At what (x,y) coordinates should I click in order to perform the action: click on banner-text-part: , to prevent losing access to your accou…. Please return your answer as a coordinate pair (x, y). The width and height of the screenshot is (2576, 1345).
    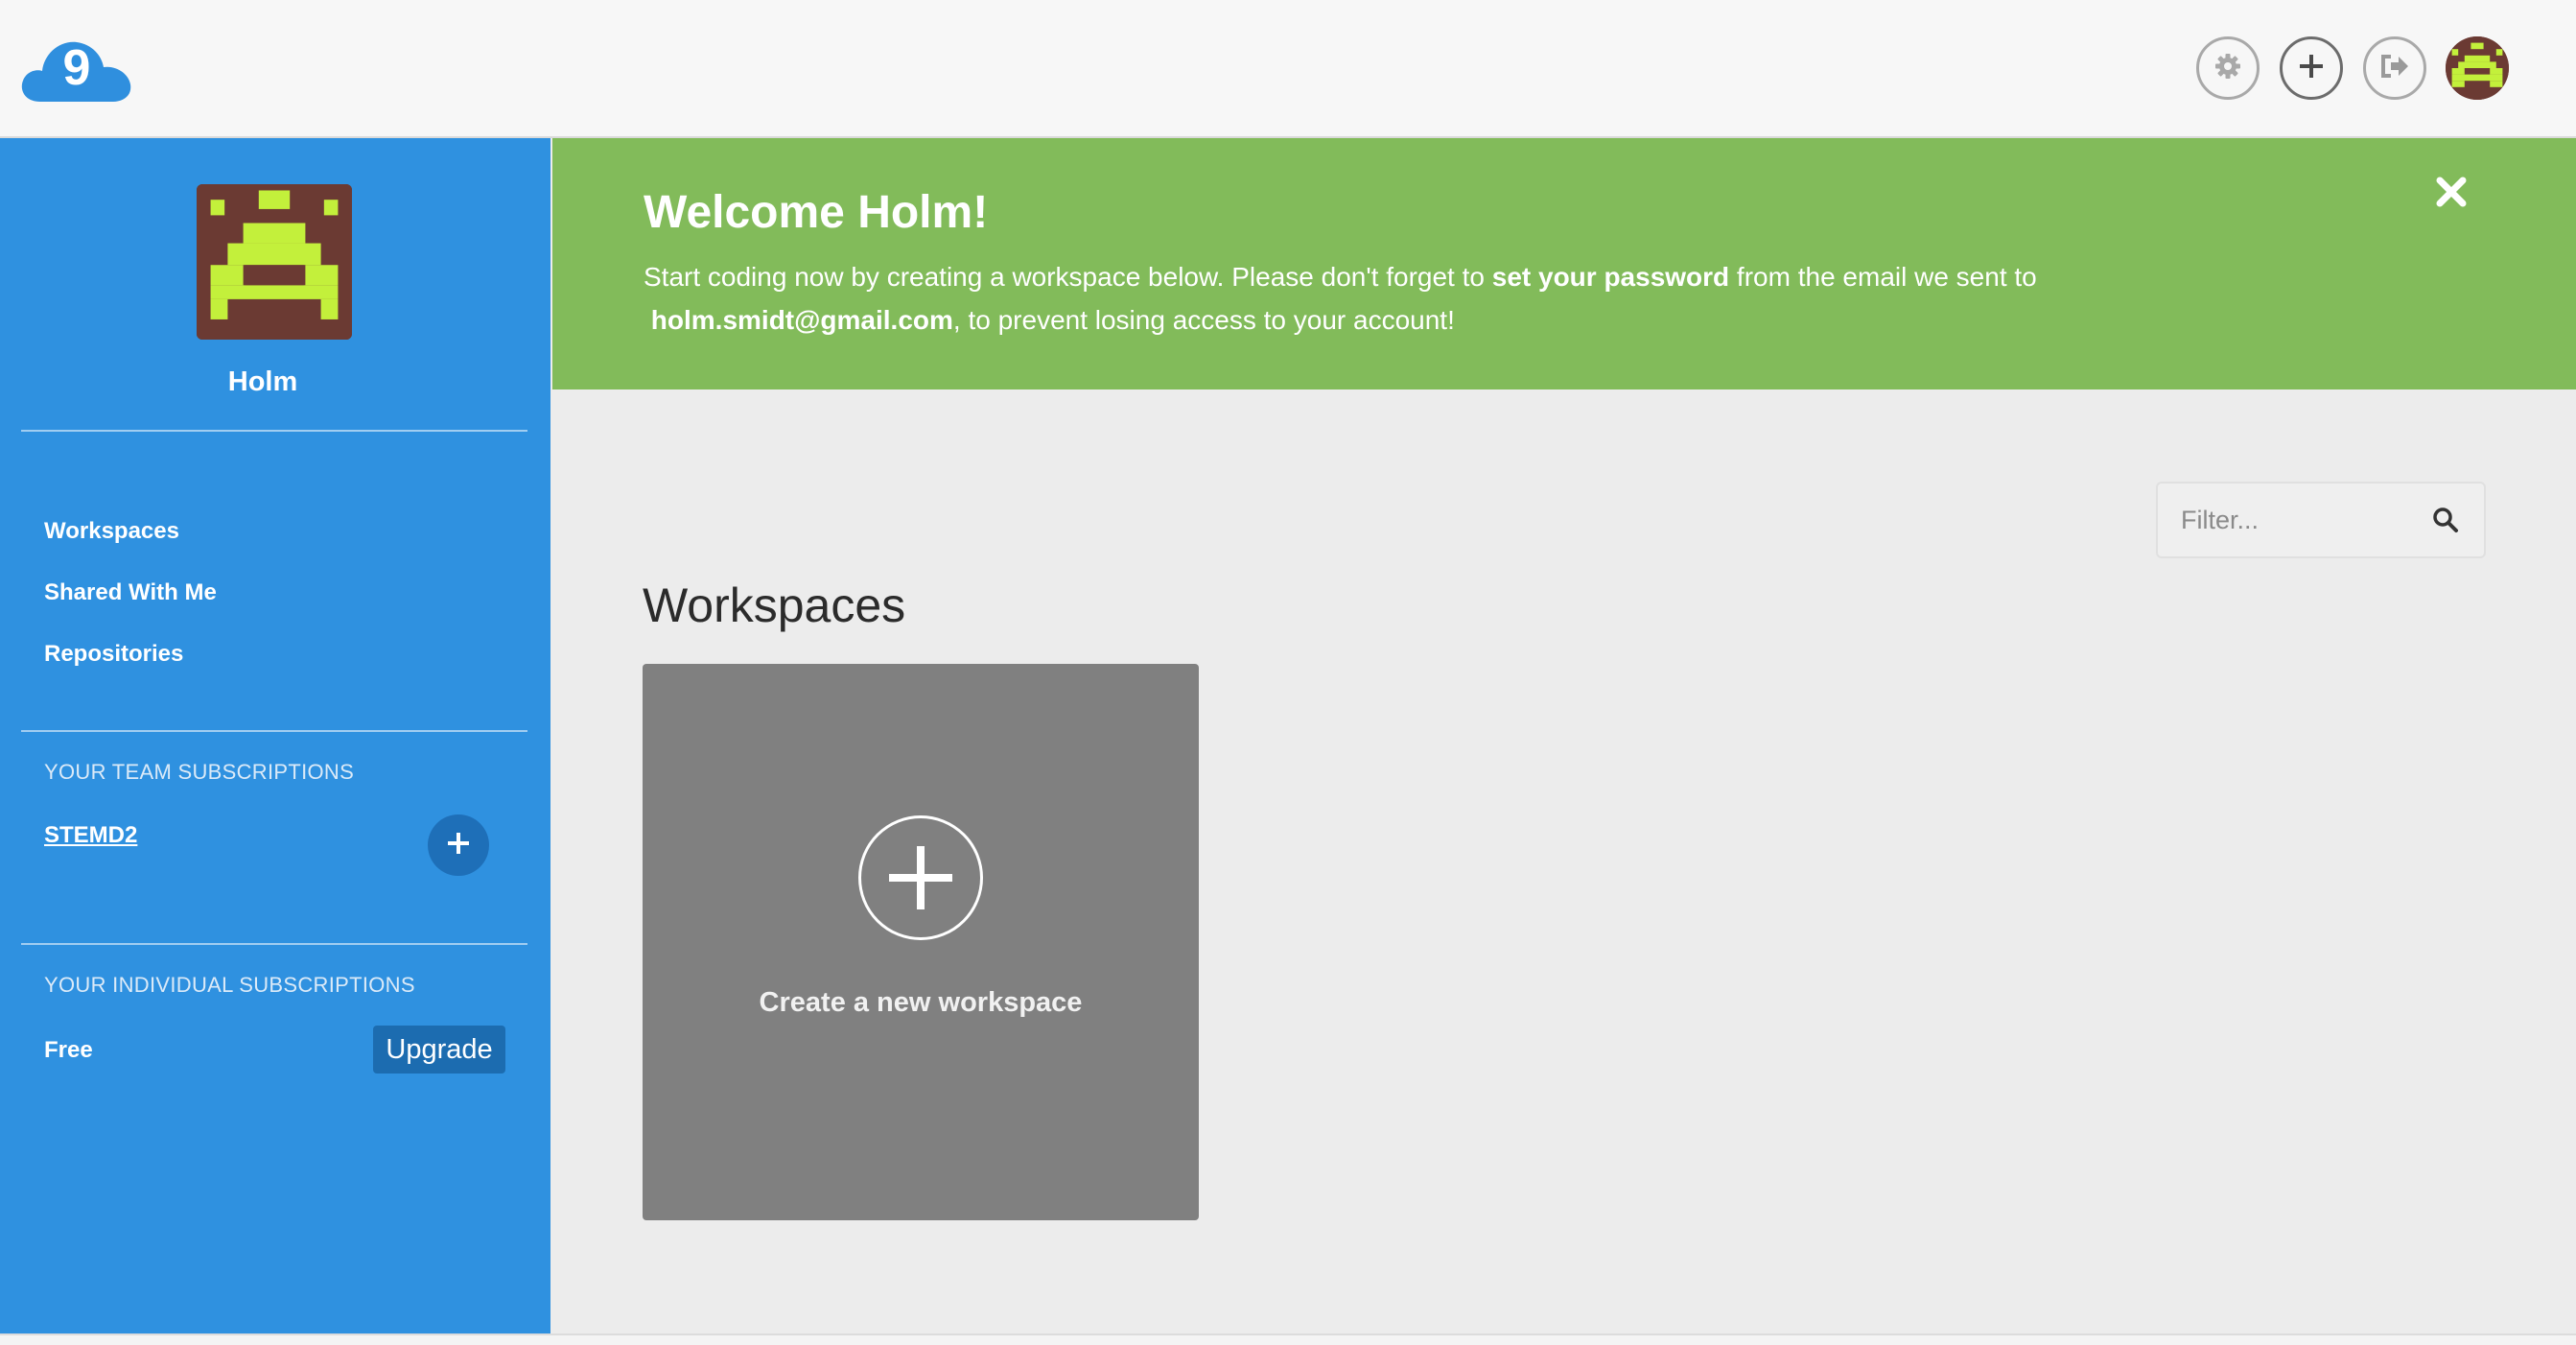
    Looking at the image, I should click on (1203, 320).